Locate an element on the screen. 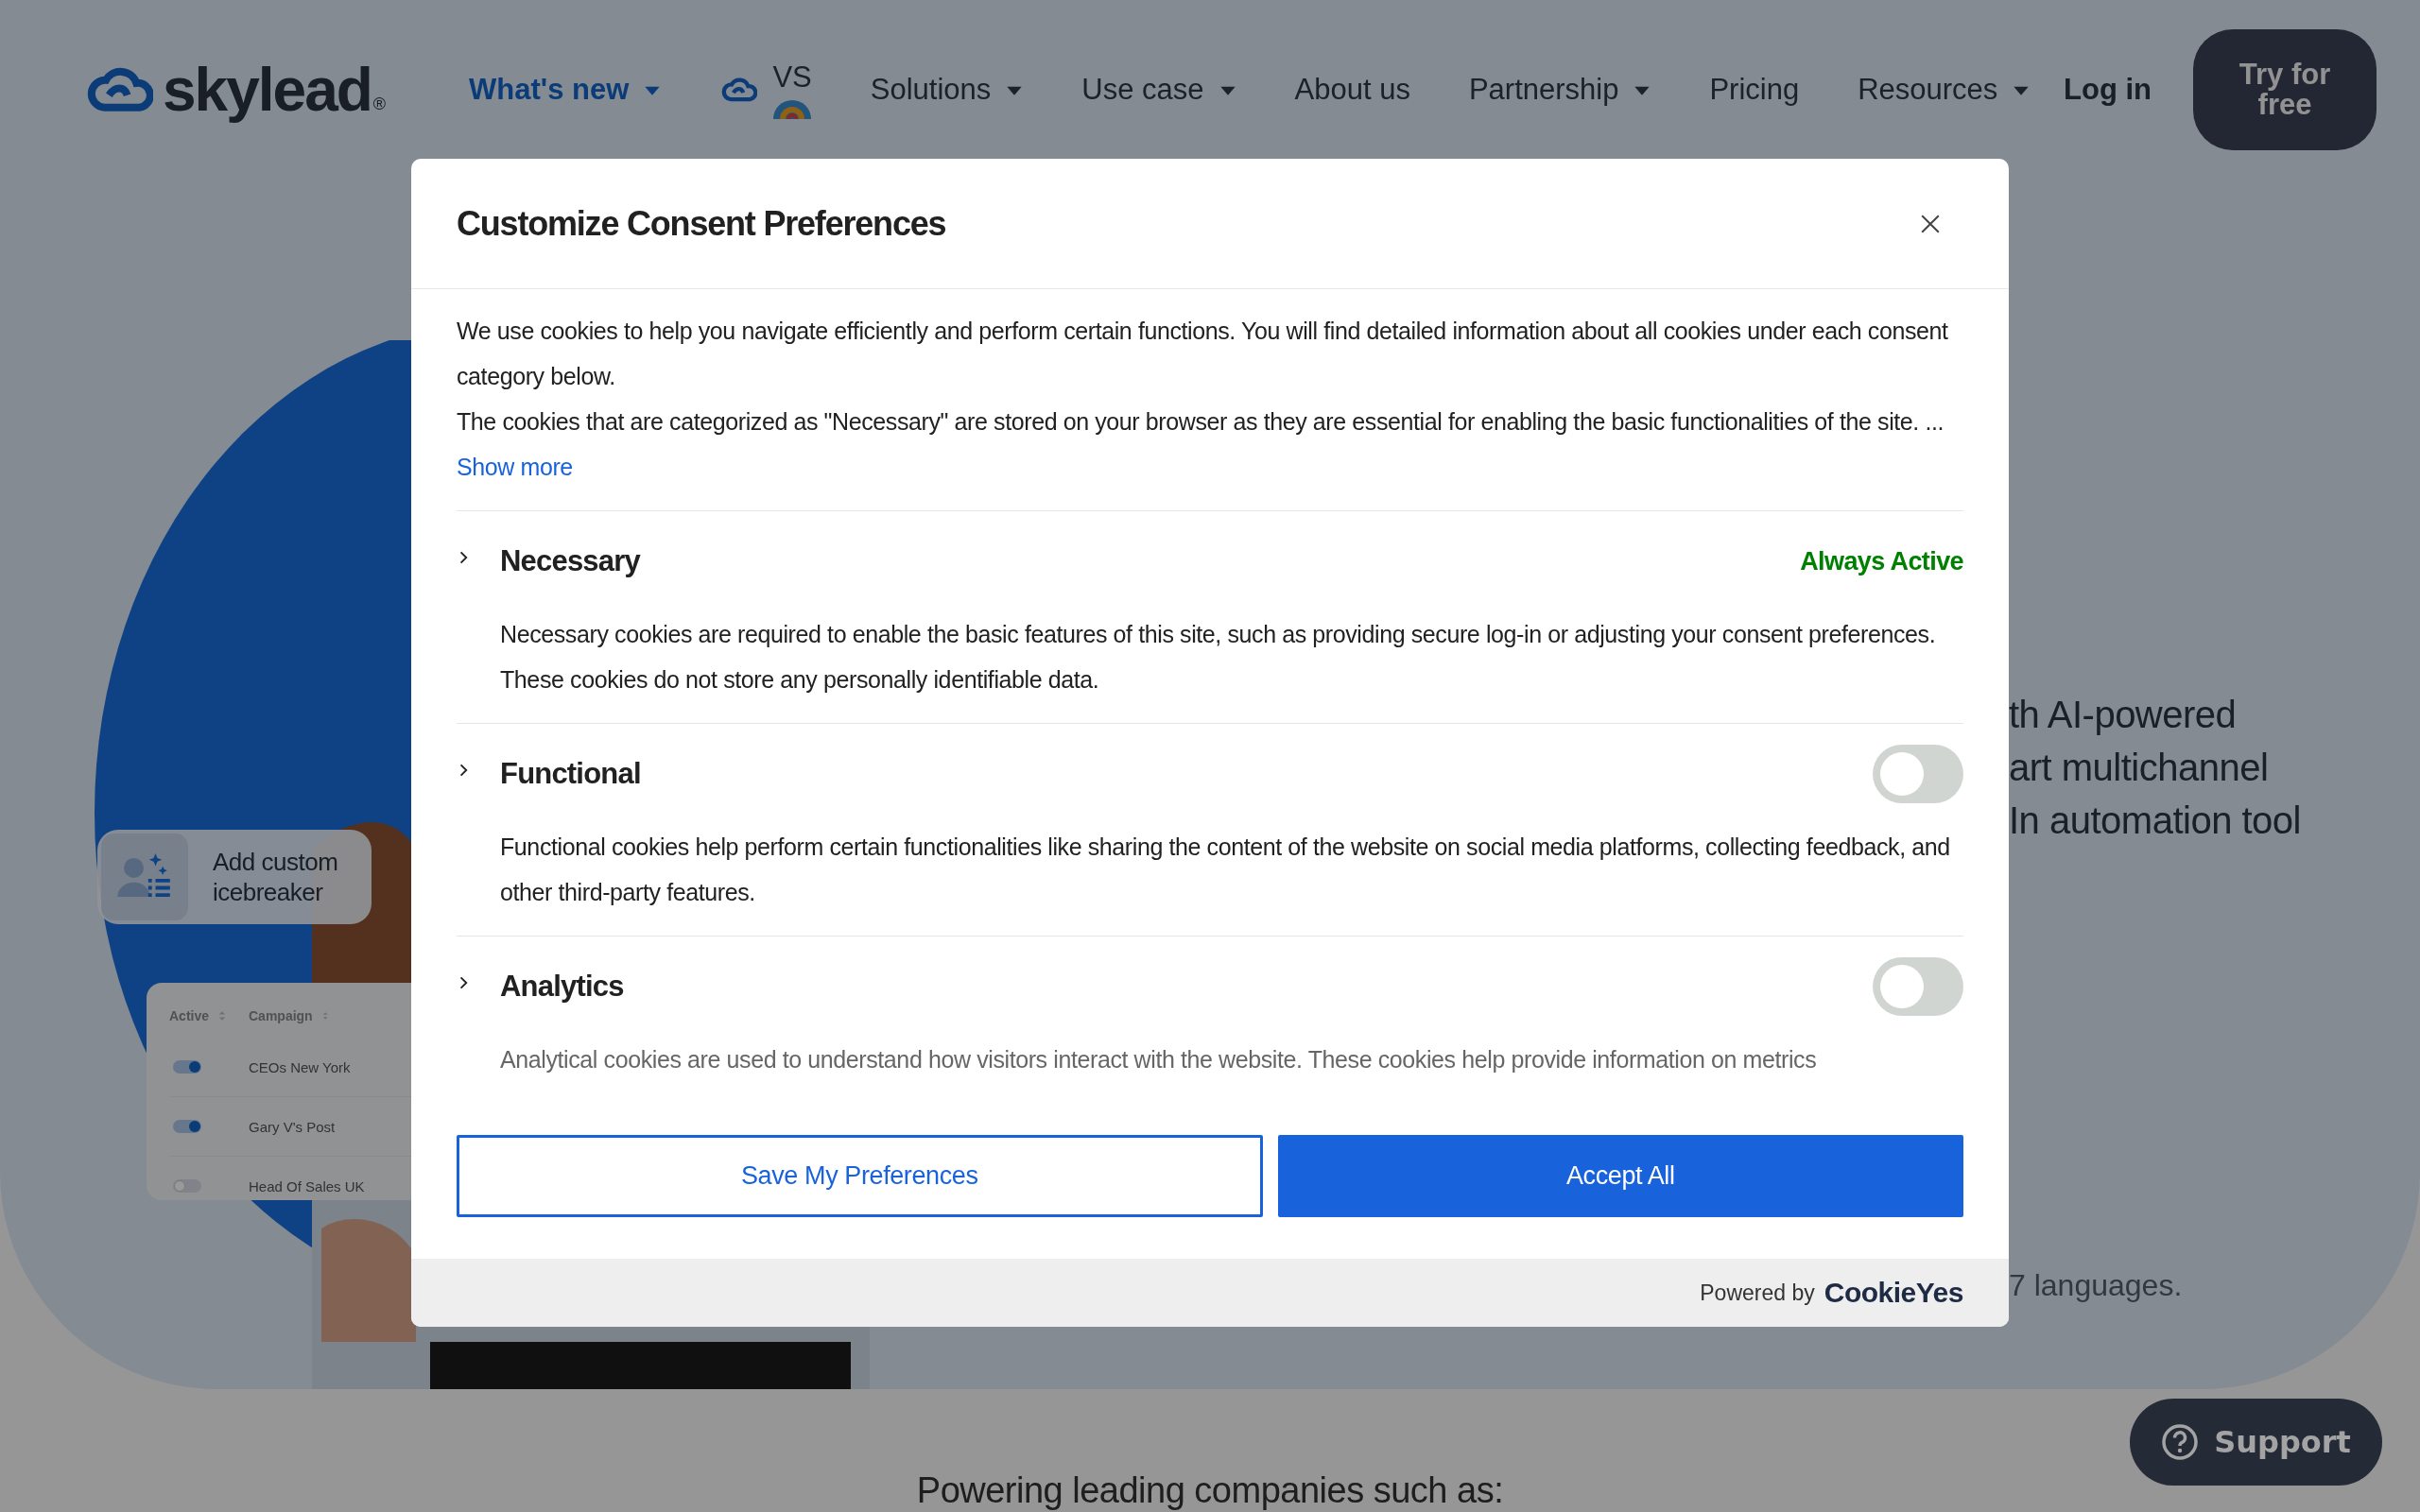 The width and height of the screenshot is (2420, 1512). dialog-title: Customize Consent Preferences is located at coordinates (701, 223).